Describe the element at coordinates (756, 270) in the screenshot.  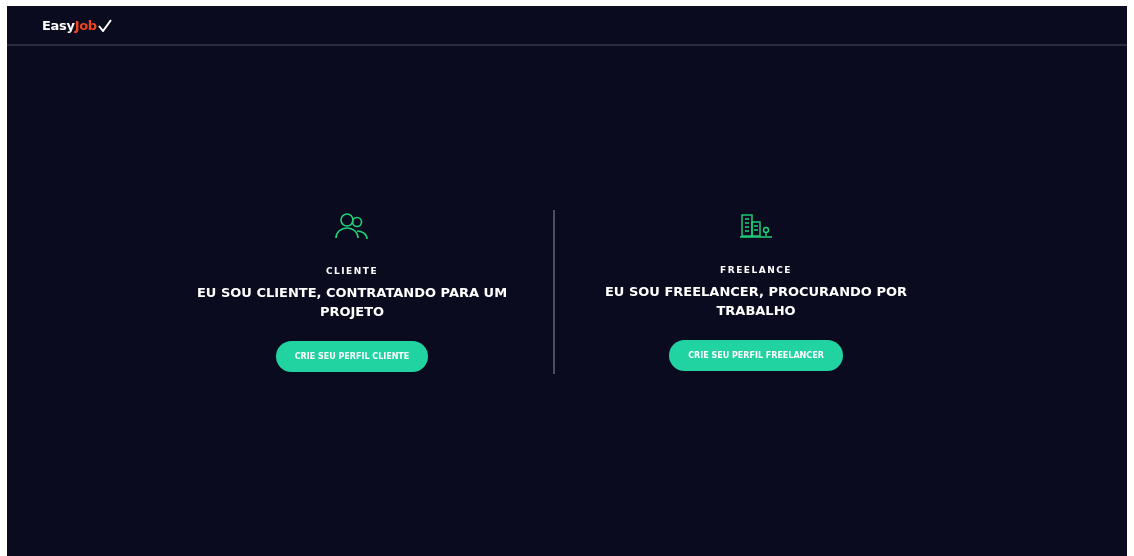
I see `option-label: FREELANCE` at that location.